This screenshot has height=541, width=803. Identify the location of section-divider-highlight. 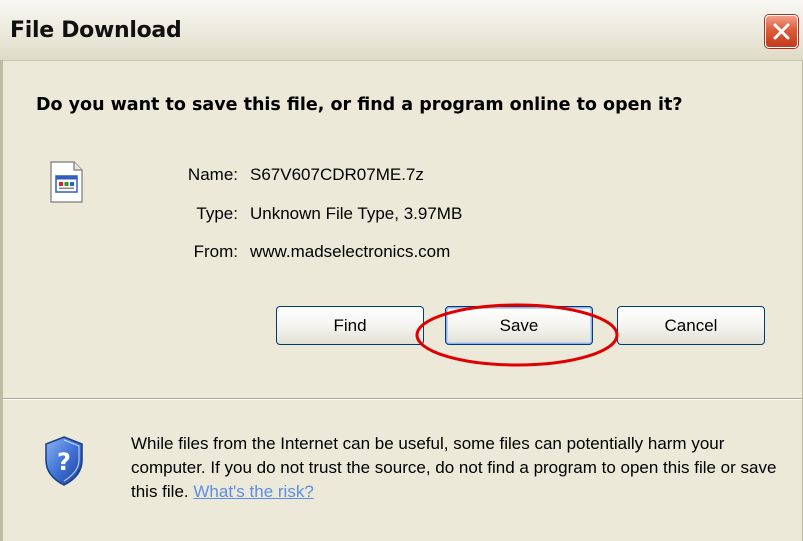
(402, 399).